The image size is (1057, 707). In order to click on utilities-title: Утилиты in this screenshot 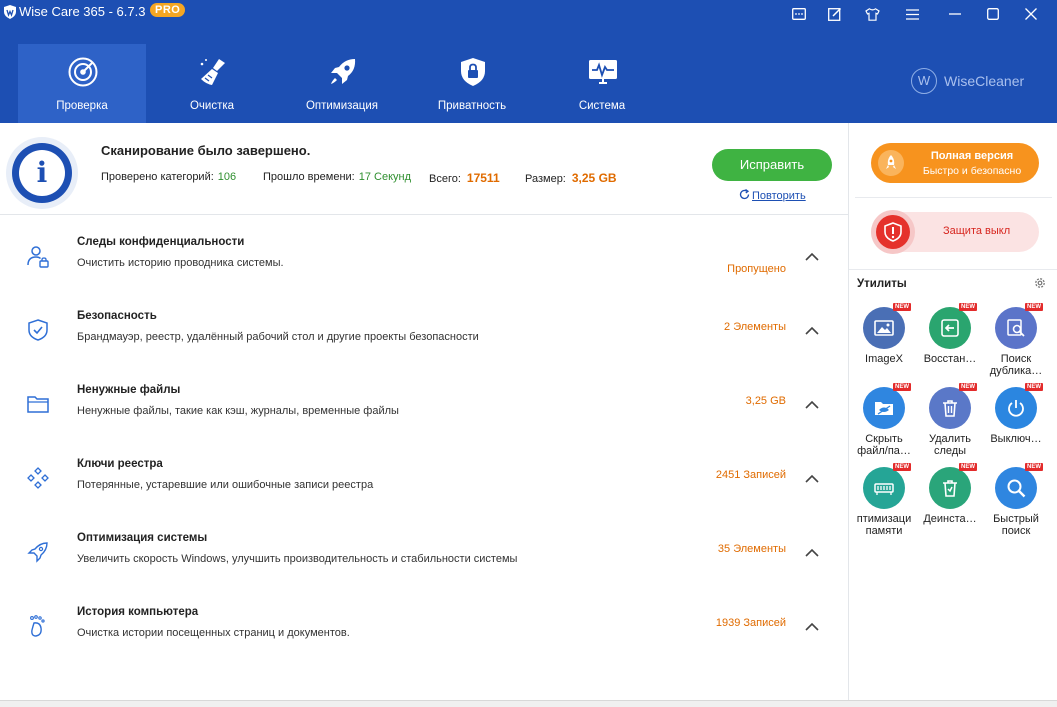, I will do `click(882, 284)`.